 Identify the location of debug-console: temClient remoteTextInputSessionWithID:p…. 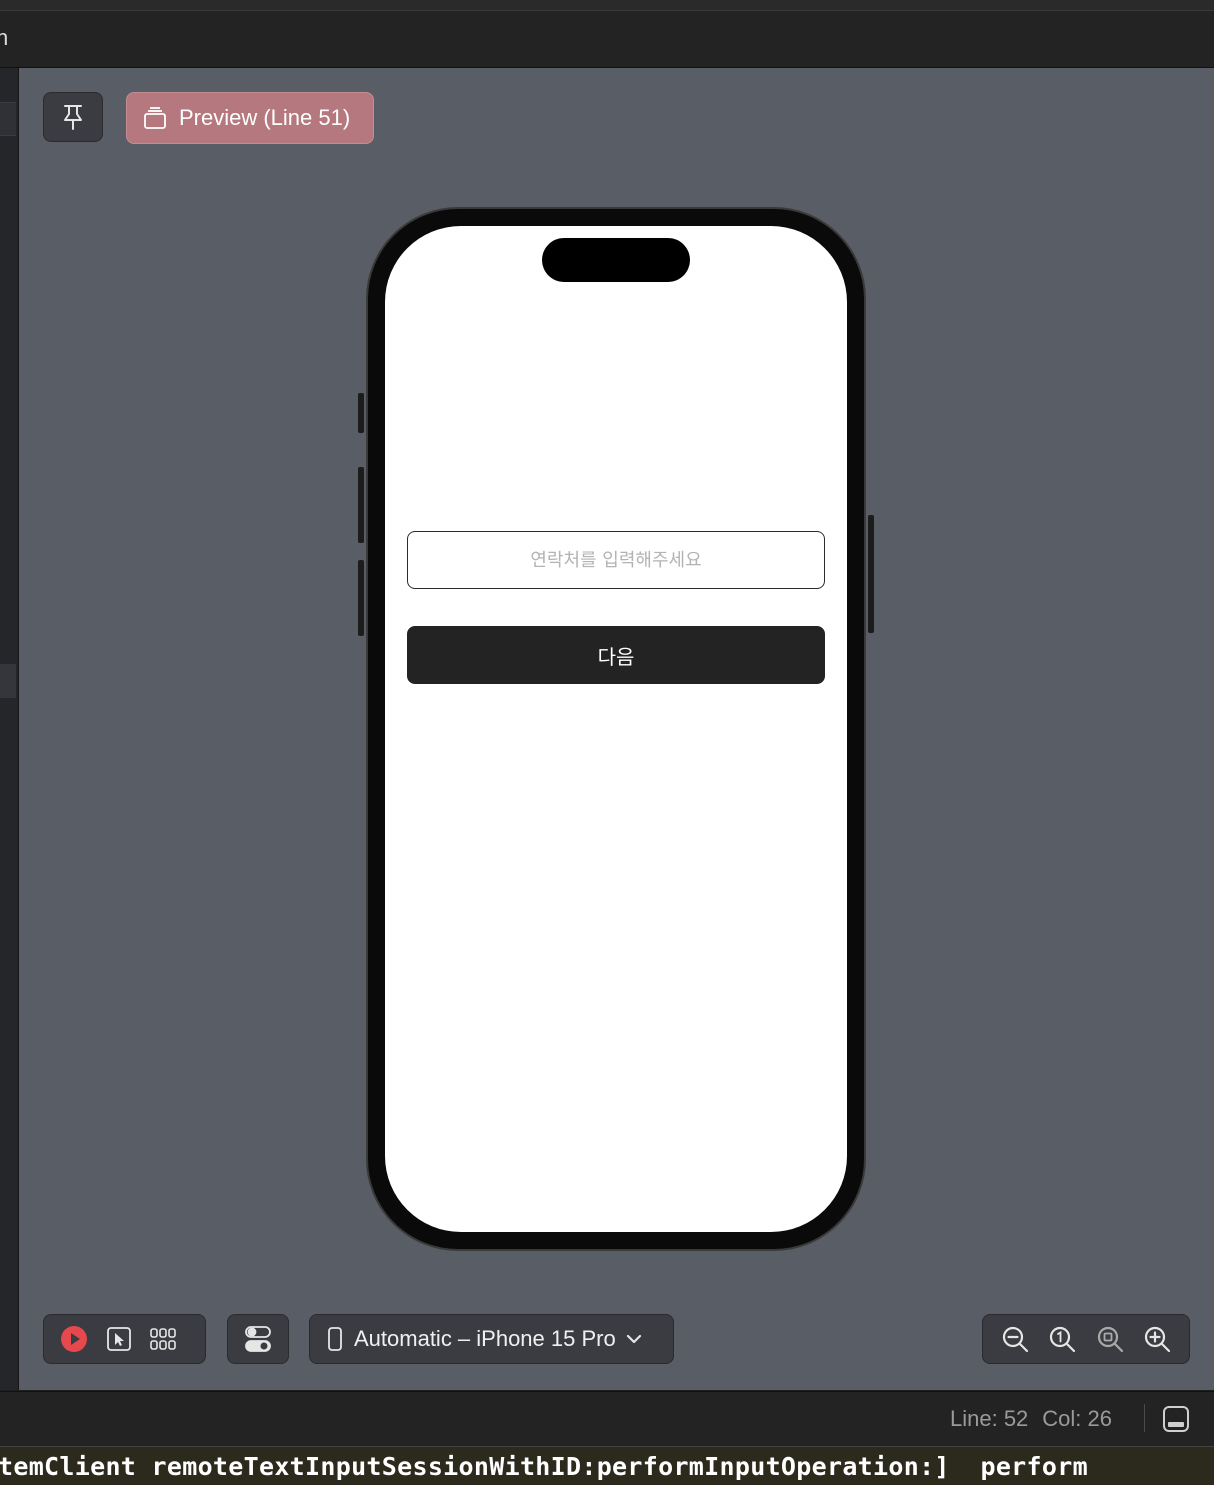
(607, 1465).